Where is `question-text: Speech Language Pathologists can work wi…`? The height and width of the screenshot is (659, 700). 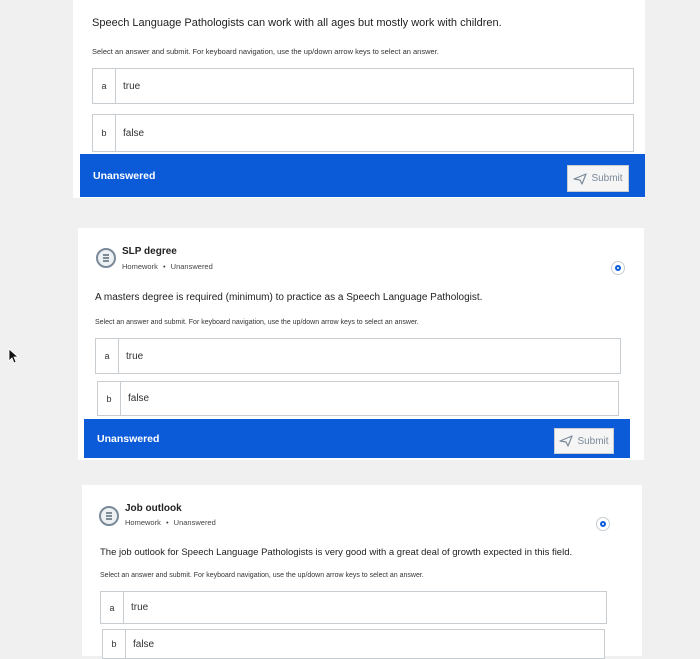 question-text: Speech Language Pathologists can work wi… is located at coordinates (297, 23).